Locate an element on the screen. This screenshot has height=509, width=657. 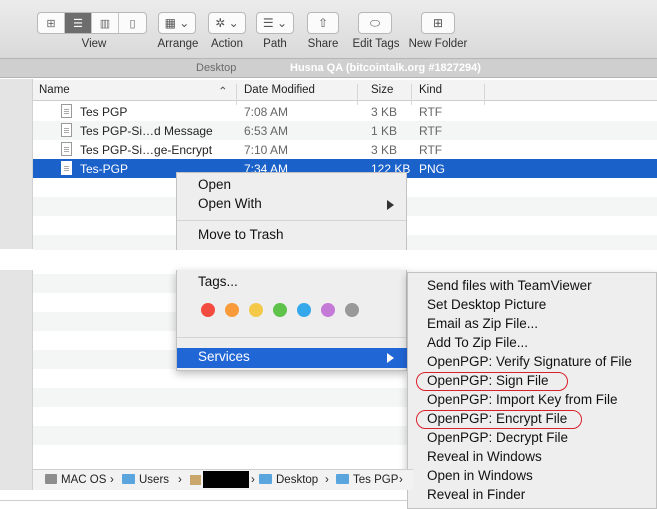
arrange-icon: ▦ ⌄ is located at coordinates (177, 23).